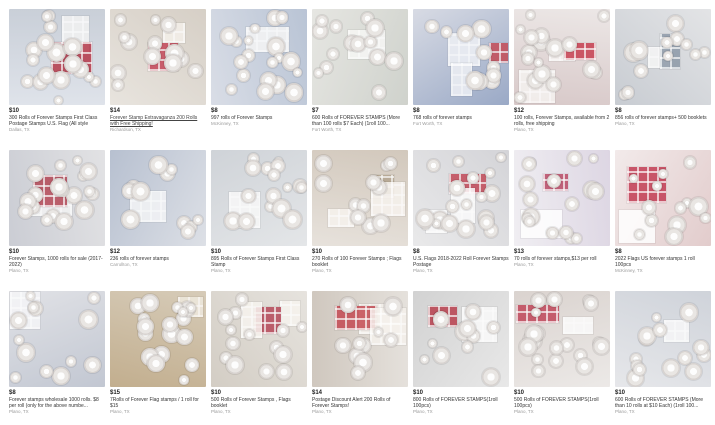 The image size is (715, 425). I want to click on listing-location: Carrollton, TX, so click(124, 264).